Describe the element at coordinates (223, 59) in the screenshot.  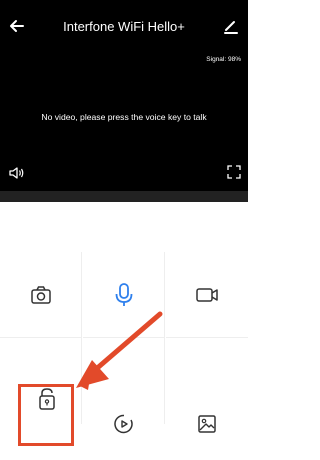
I see `signal-strength: Signal: 98%` at that location.